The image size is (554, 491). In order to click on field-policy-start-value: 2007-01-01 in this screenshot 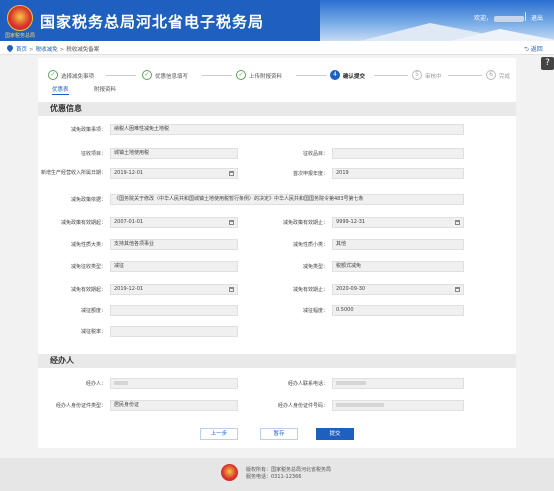, I will do `click(129, 222)`.